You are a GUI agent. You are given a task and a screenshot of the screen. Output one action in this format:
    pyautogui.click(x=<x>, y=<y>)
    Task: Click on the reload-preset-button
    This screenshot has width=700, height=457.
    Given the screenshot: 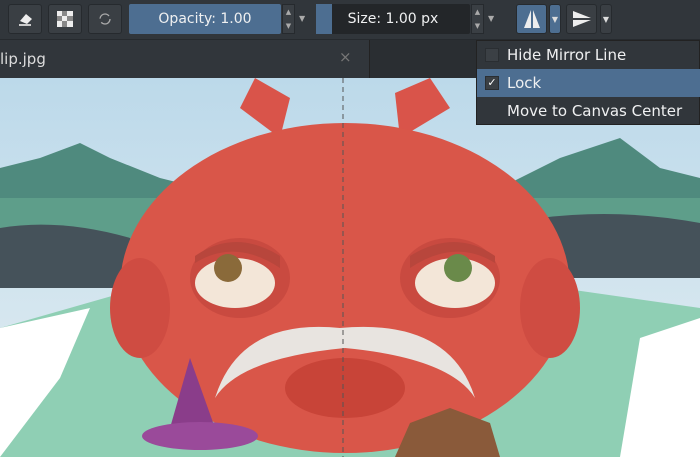 What is the action you would take?
    pyautogui.click(x=105, y=19)
    